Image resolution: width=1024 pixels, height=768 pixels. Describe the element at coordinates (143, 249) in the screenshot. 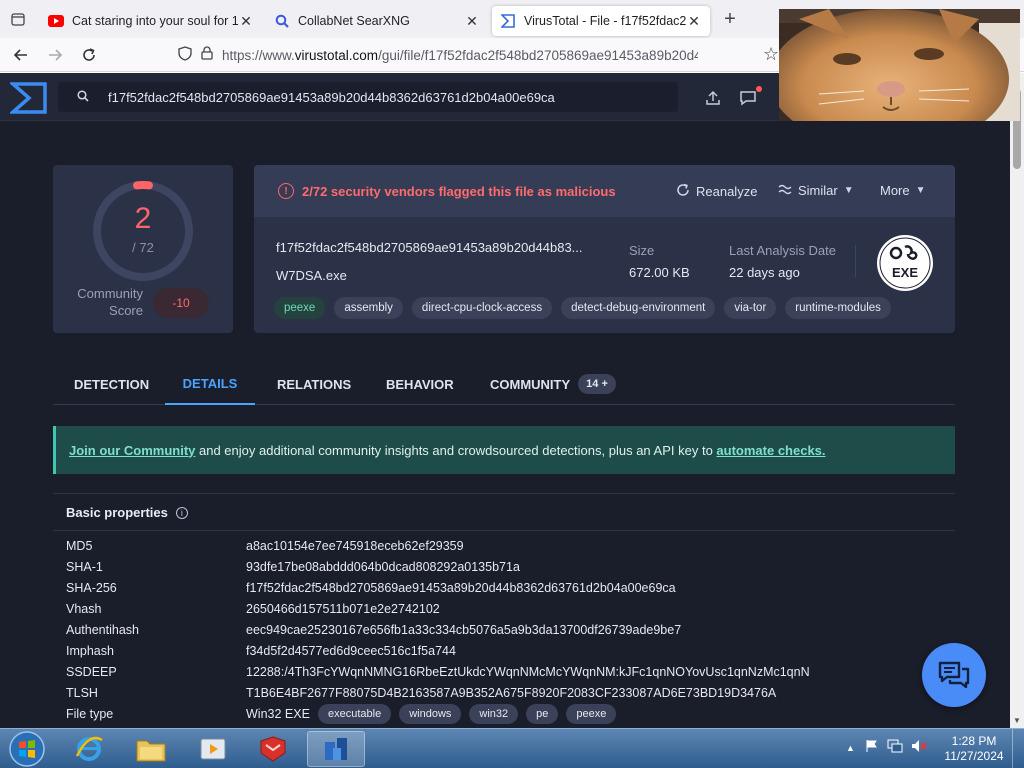

I see `detection-score-card: 2 / 72 Community Score -10` at that location.